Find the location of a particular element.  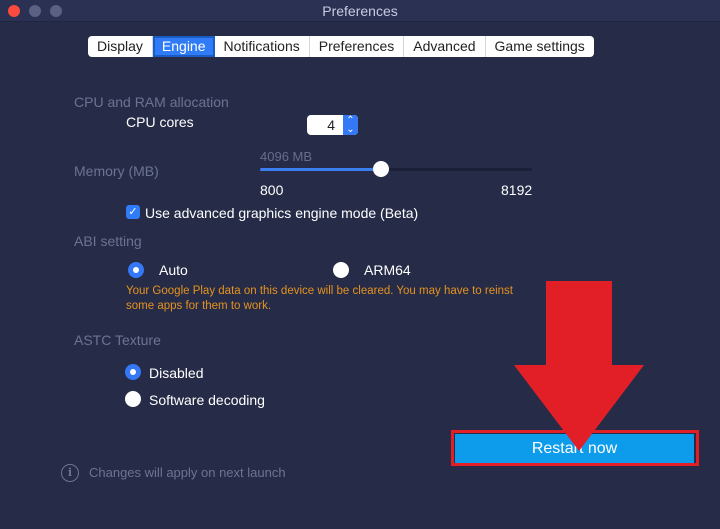

tab-game-settings: Game settings is located at coordinates (540, 46).